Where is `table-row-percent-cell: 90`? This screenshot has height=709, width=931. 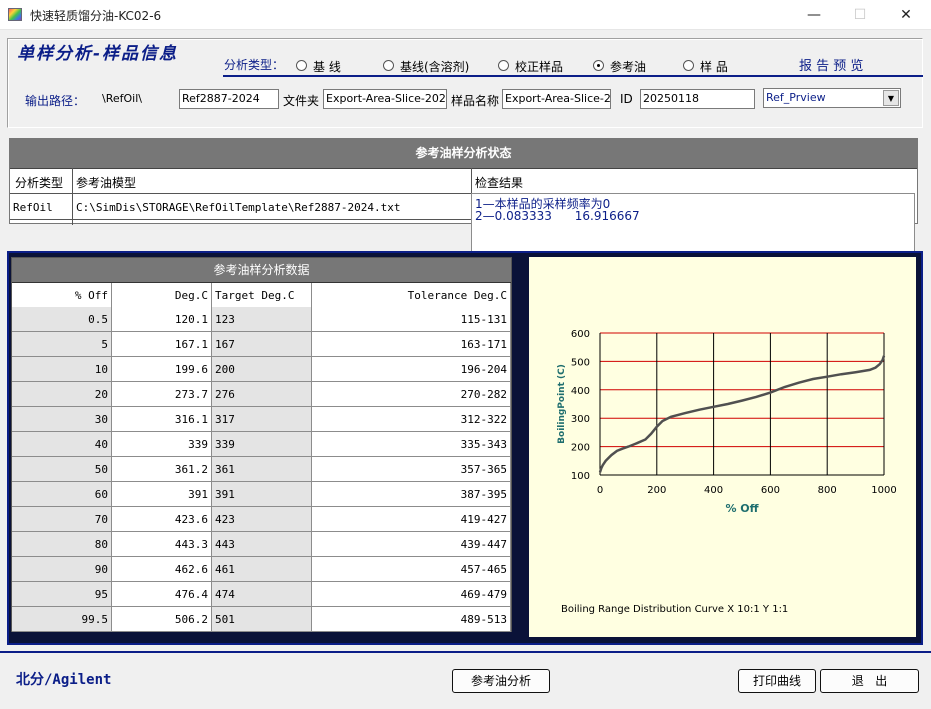
table-row-percent-cell: 90 is located at coordinates (62, 569).